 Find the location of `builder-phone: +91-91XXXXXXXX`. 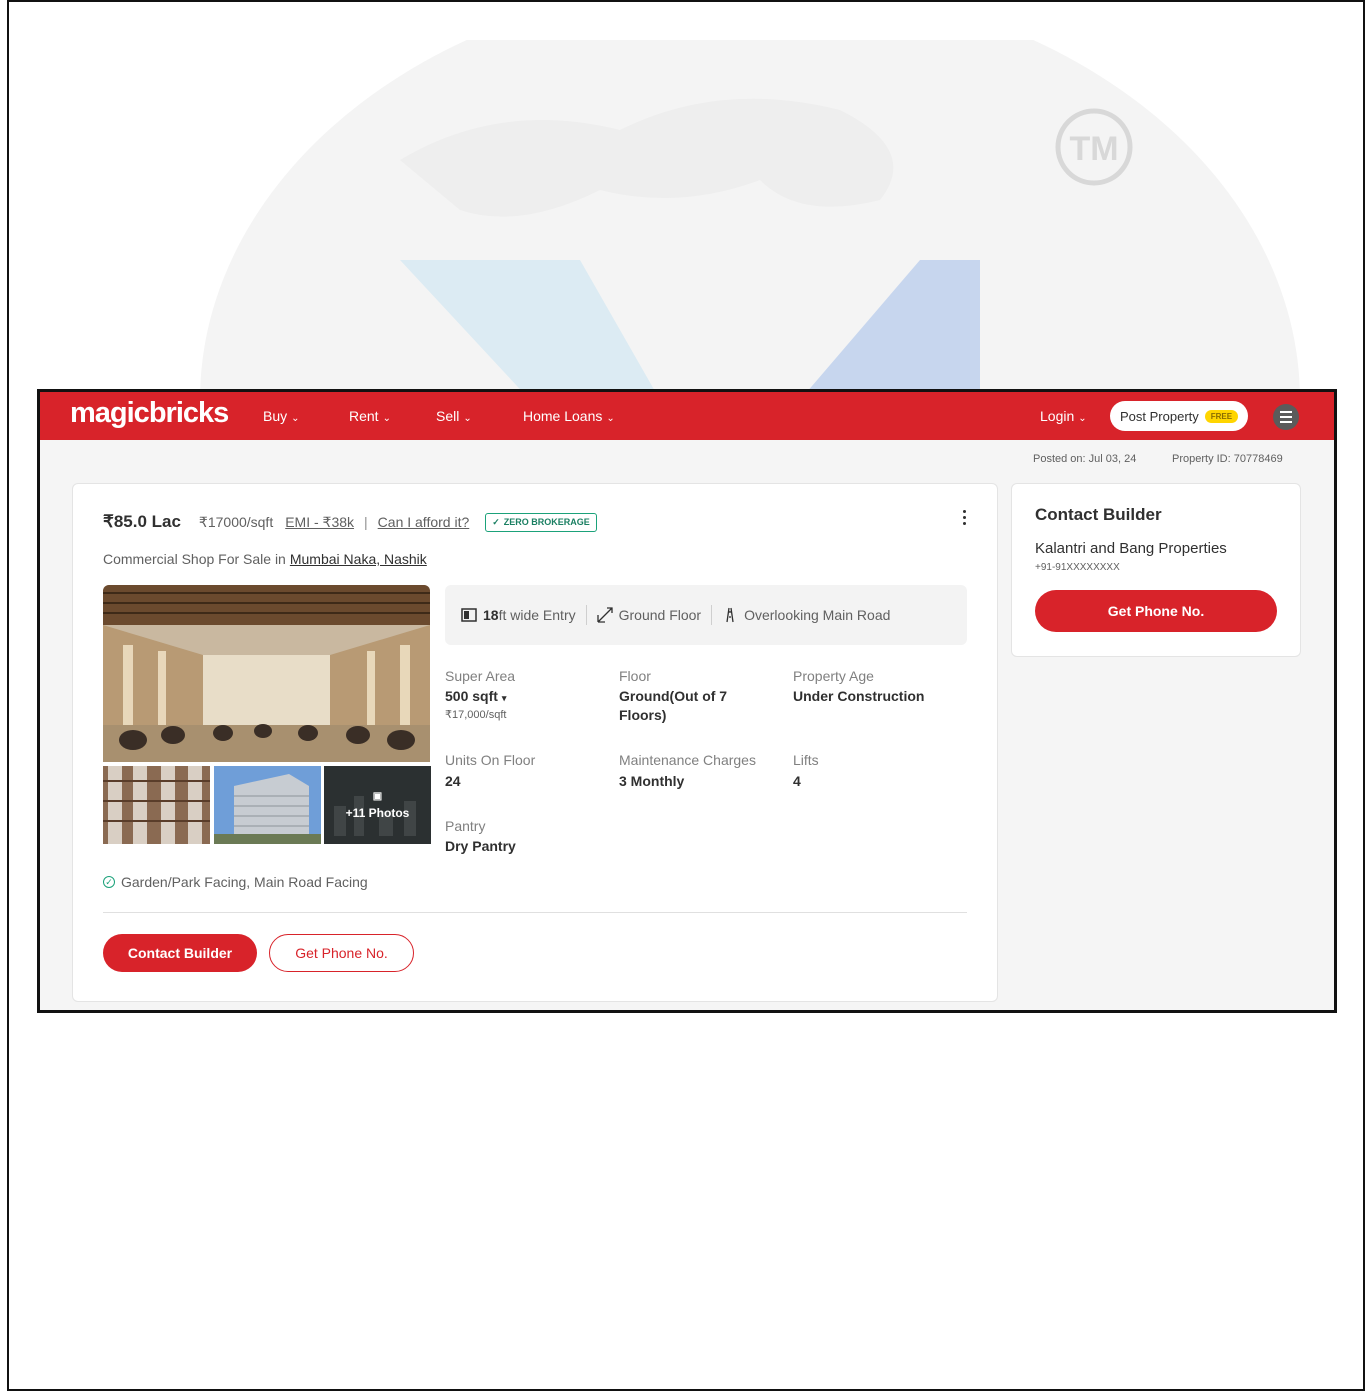

builder-phone: +91-91XXXXXXXX is located at coordinates (1077, 567).